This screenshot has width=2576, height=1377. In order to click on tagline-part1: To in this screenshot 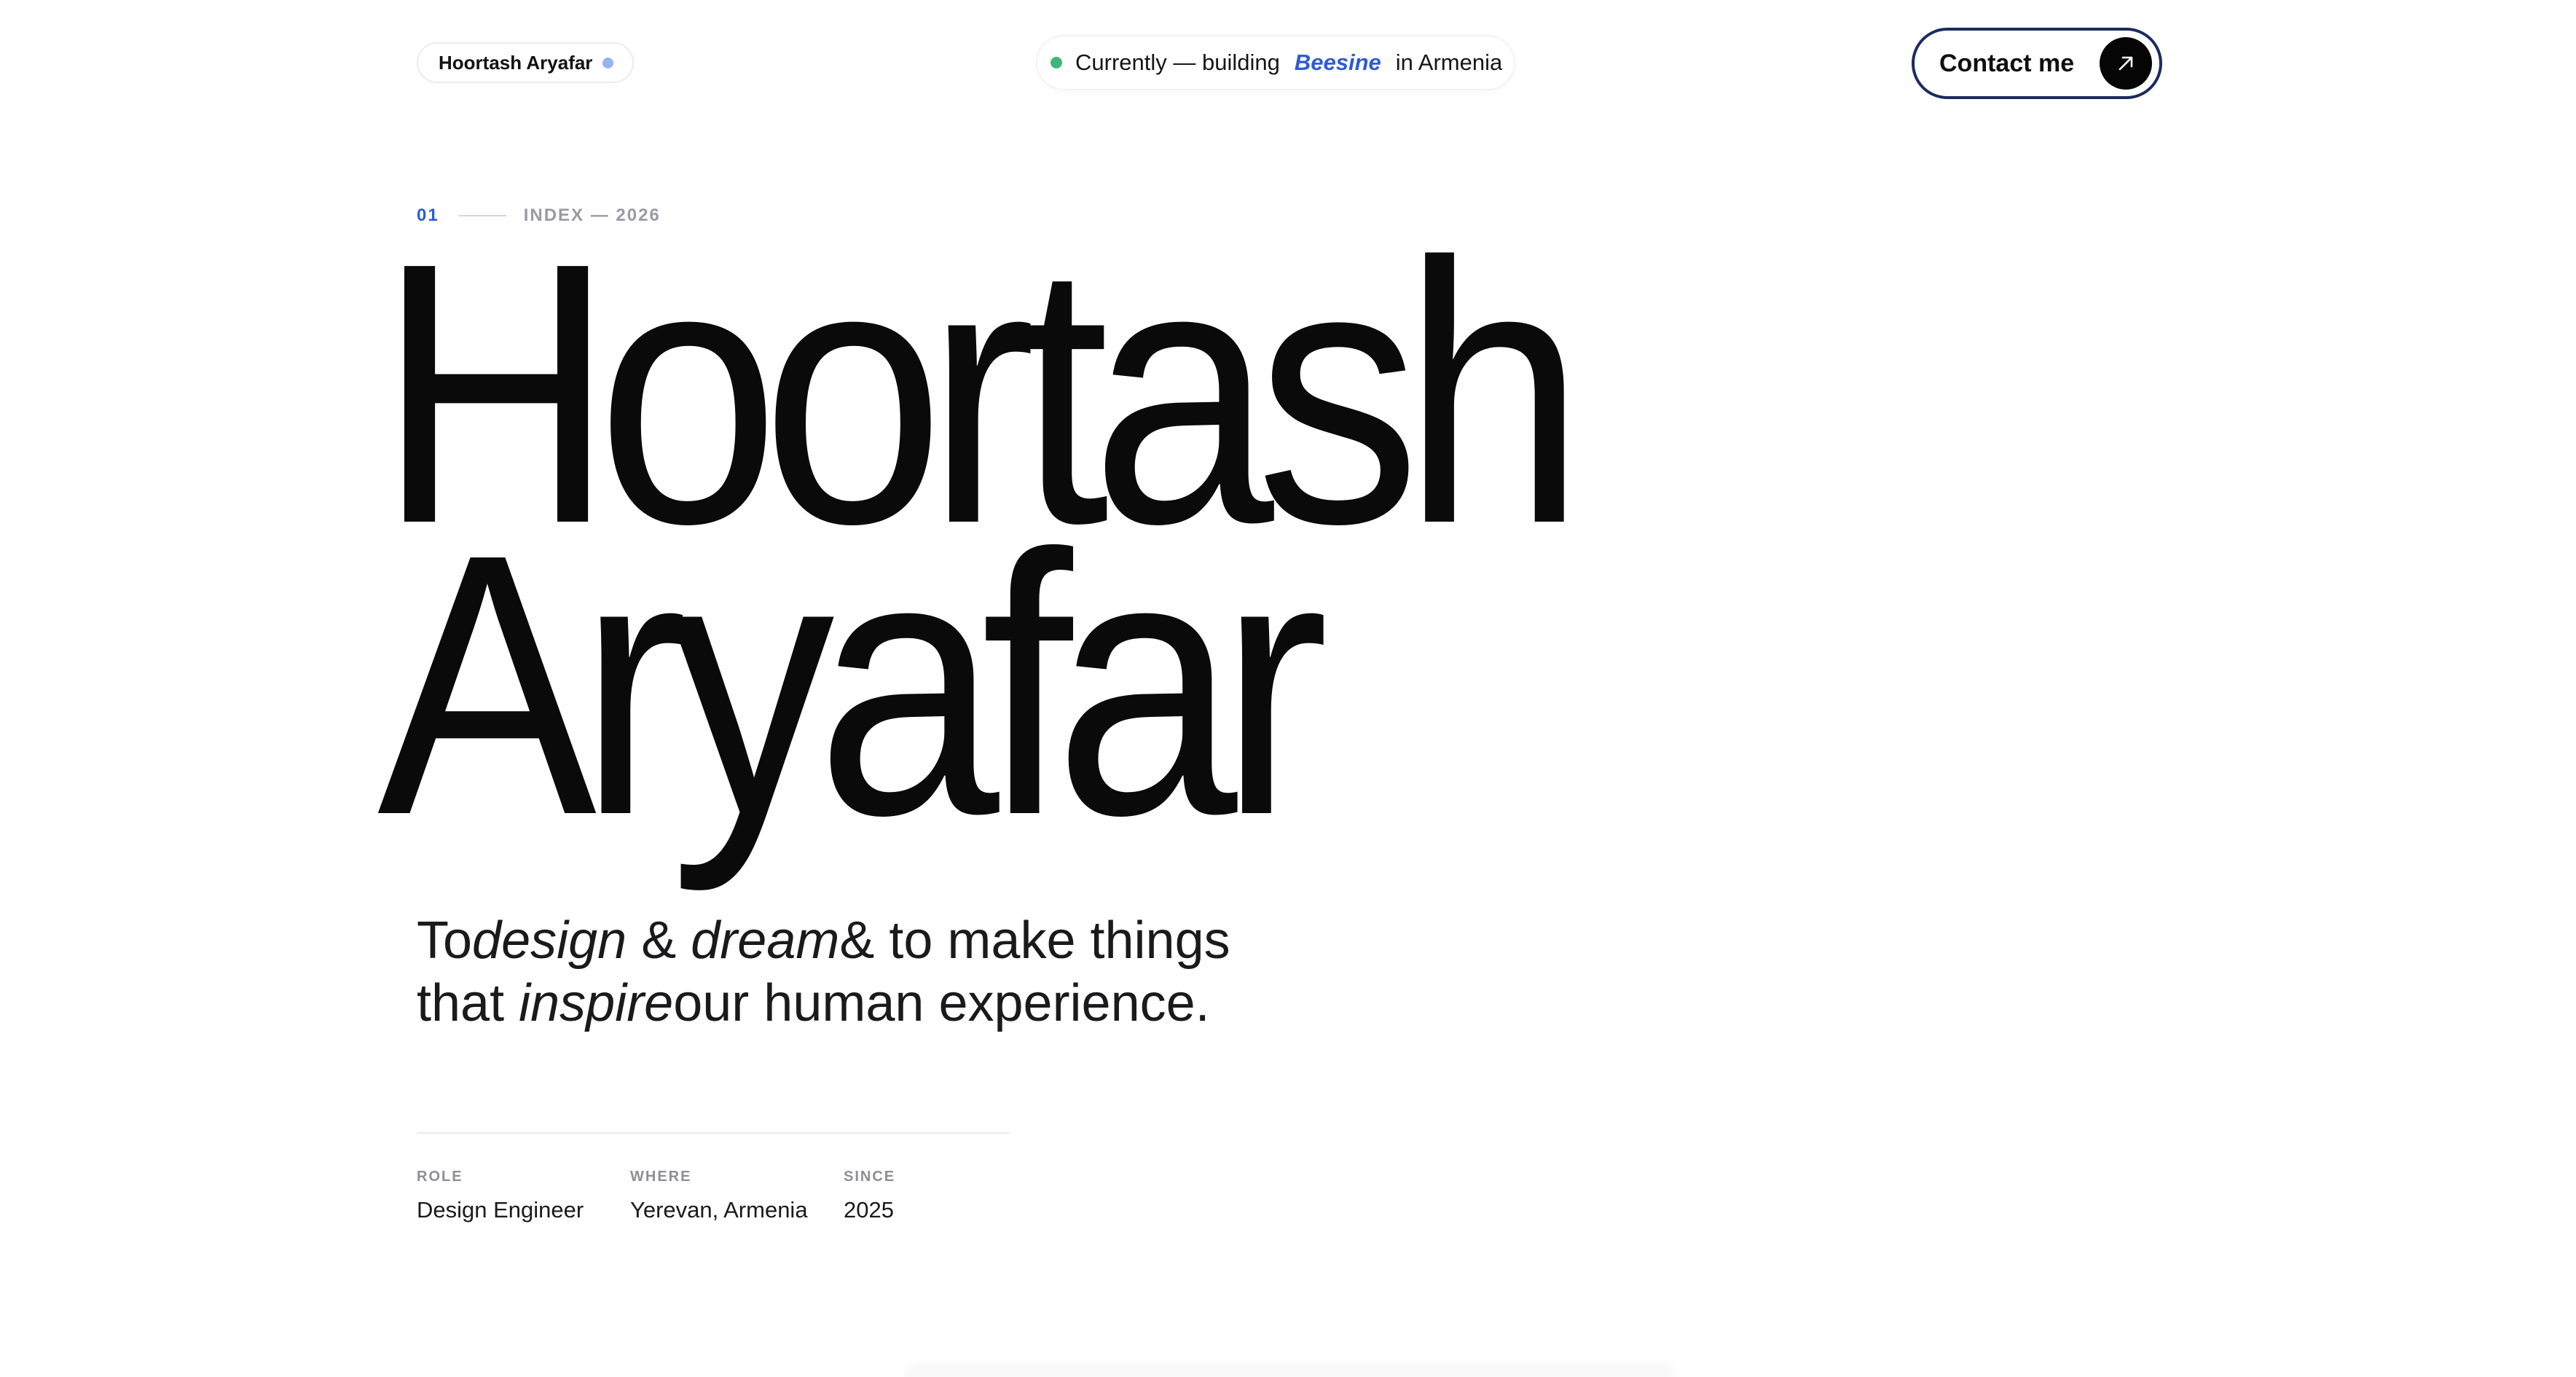, I will do `click(445, 940)`.